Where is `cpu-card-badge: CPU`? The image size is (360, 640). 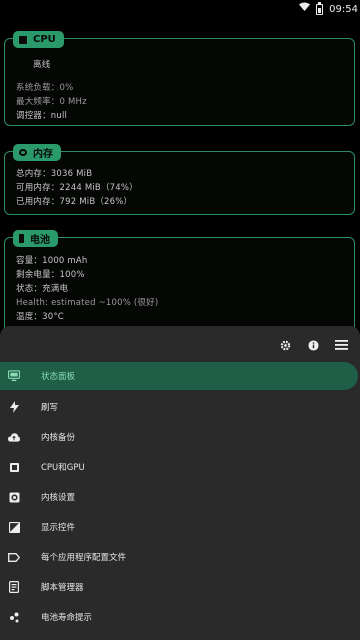
cpu-card-badge: CPU is located at coordinates (38, 39).